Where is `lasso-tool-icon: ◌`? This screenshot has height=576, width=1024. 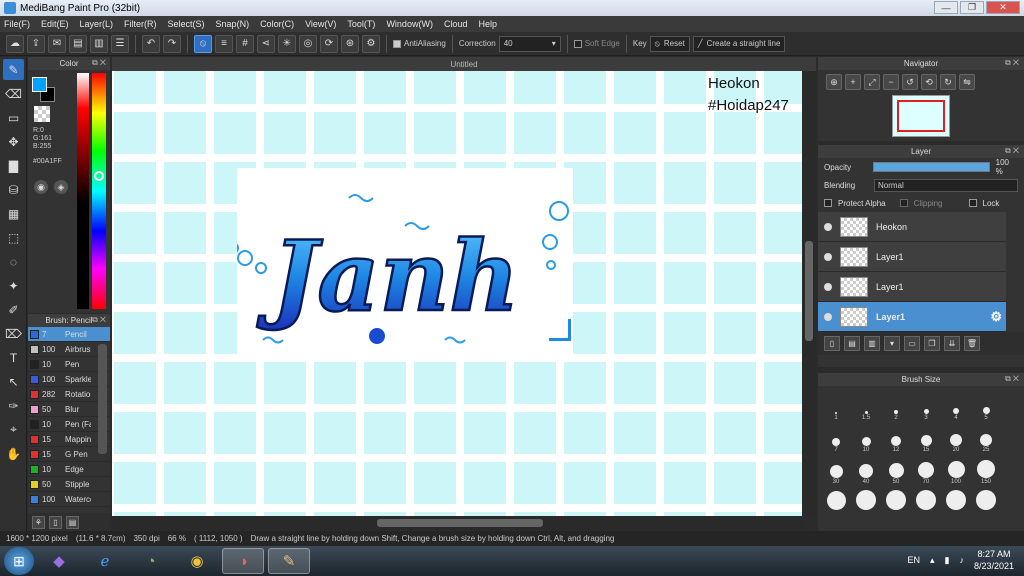 lasso-tool-icon: ◌ is located at coordinates (13, 261).